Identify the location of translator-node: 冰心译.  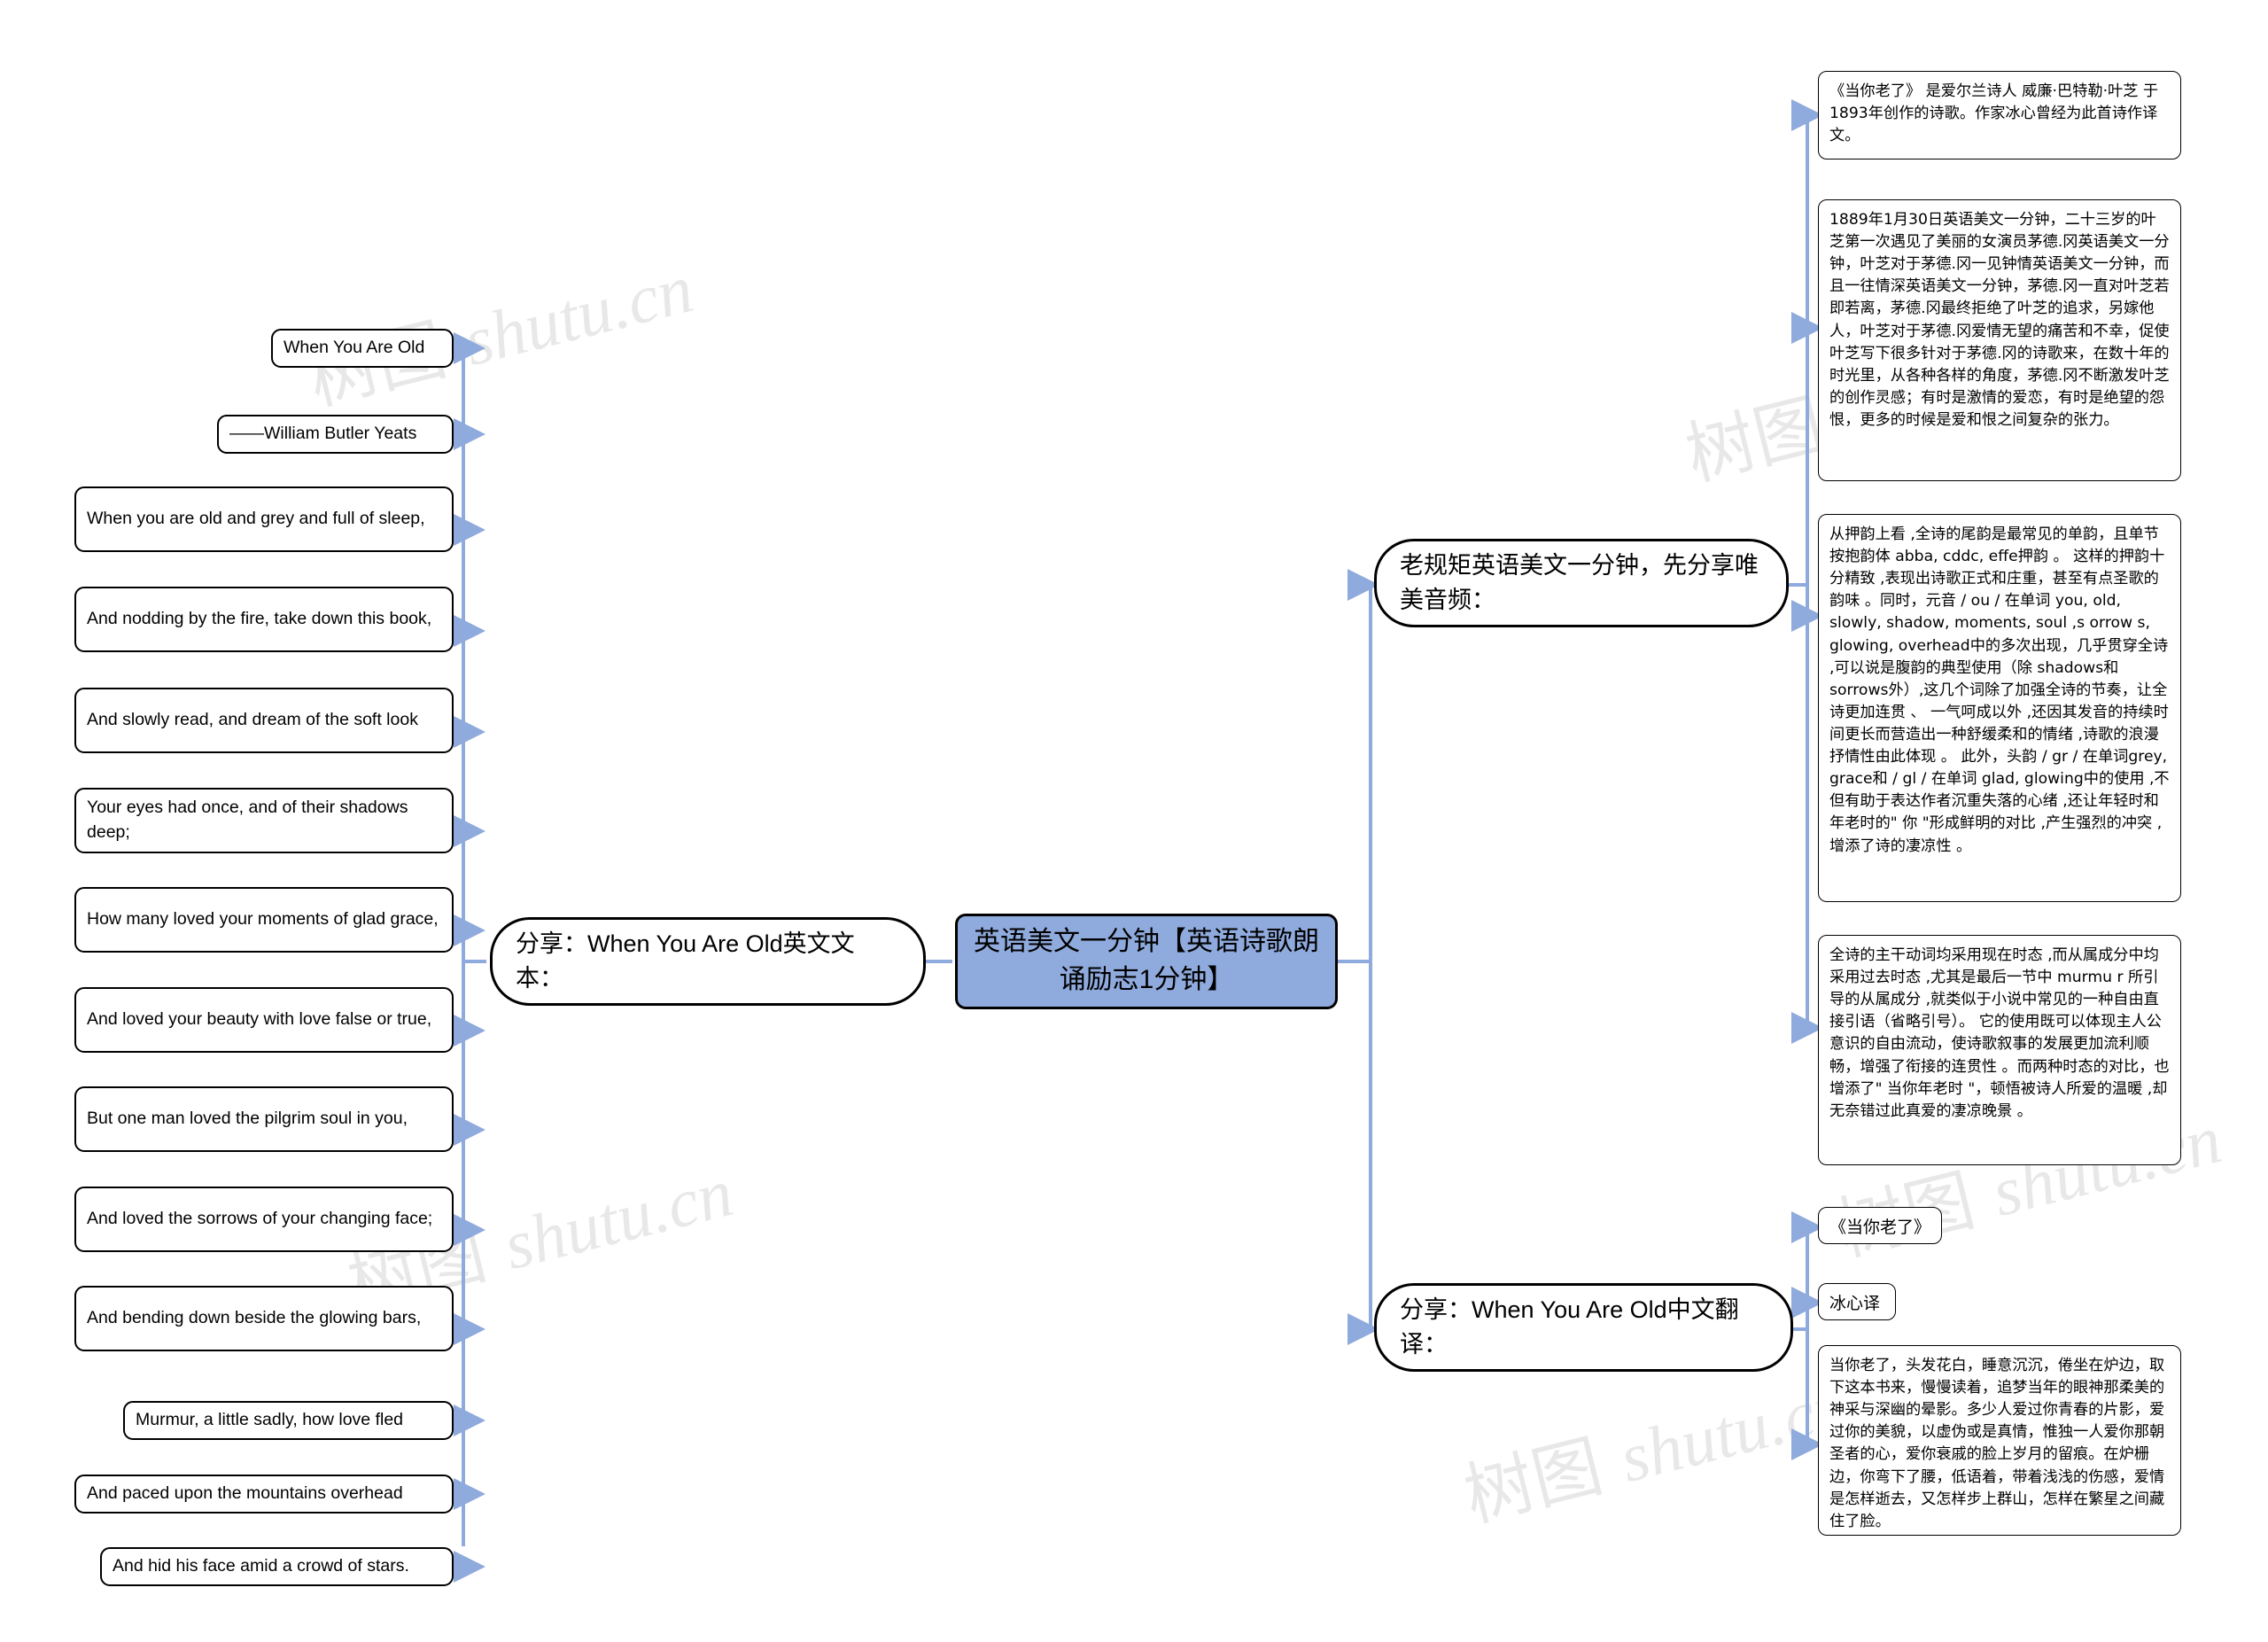
(1857, 1302).